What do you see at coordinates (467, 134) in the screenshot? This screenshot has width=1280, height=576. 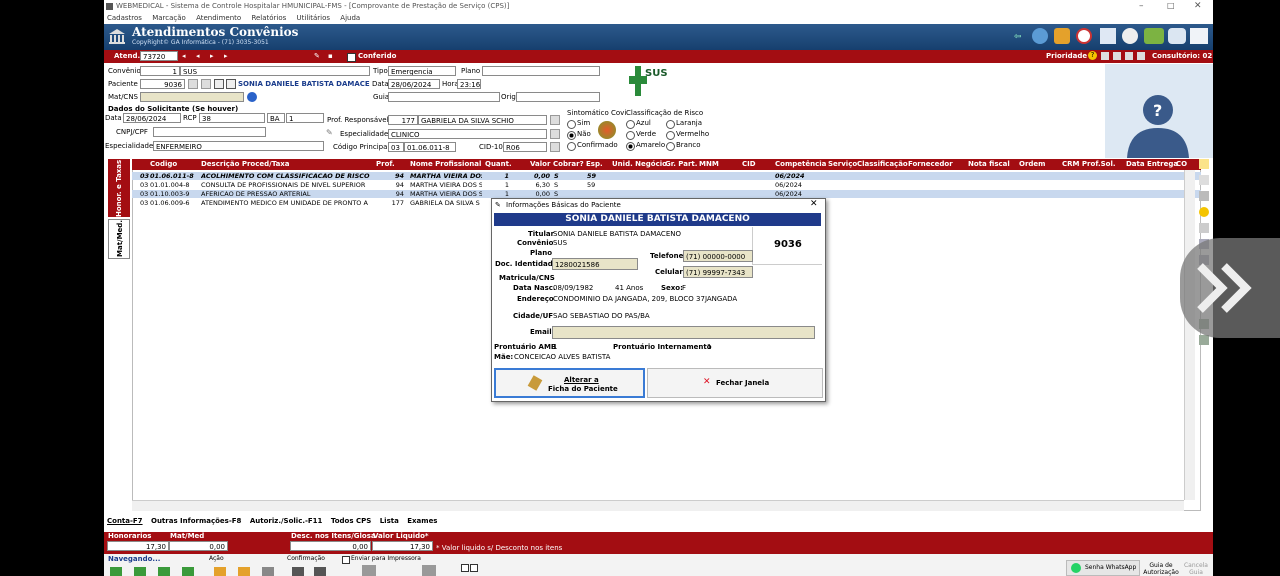 I see `esp2-select: CLINICO` at bounding box center [467, 134].